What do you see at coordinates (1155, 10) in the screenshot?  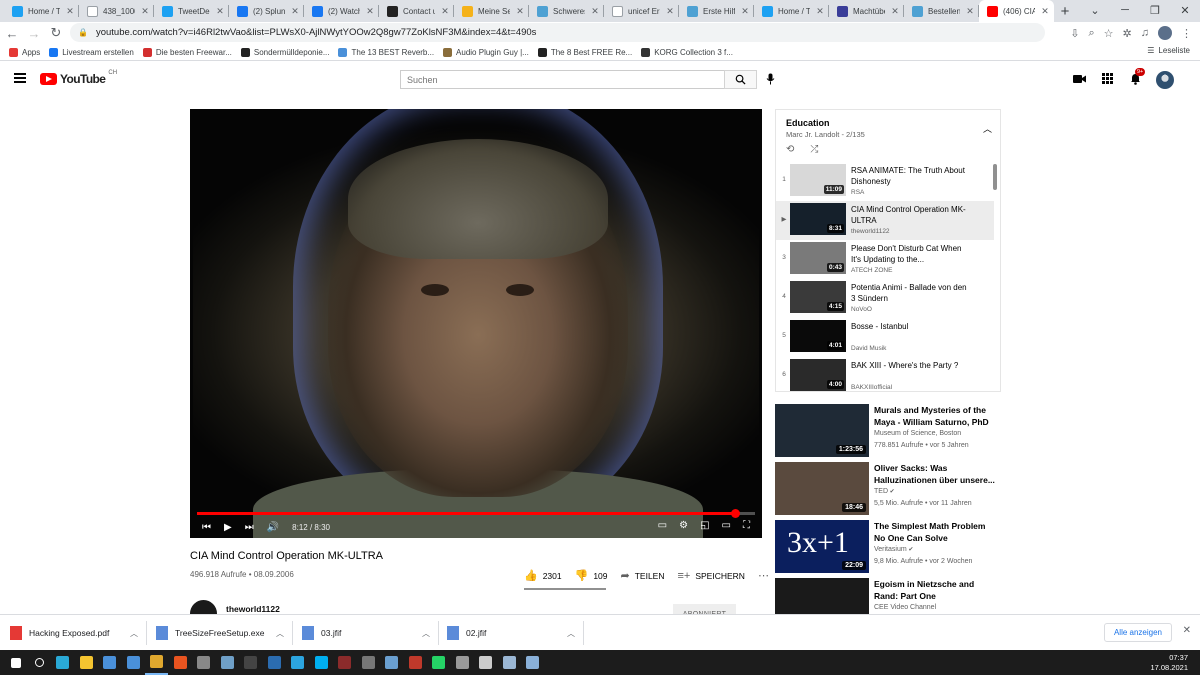 I see `maximize-button: ❐` at bounding box center [1155, 10].